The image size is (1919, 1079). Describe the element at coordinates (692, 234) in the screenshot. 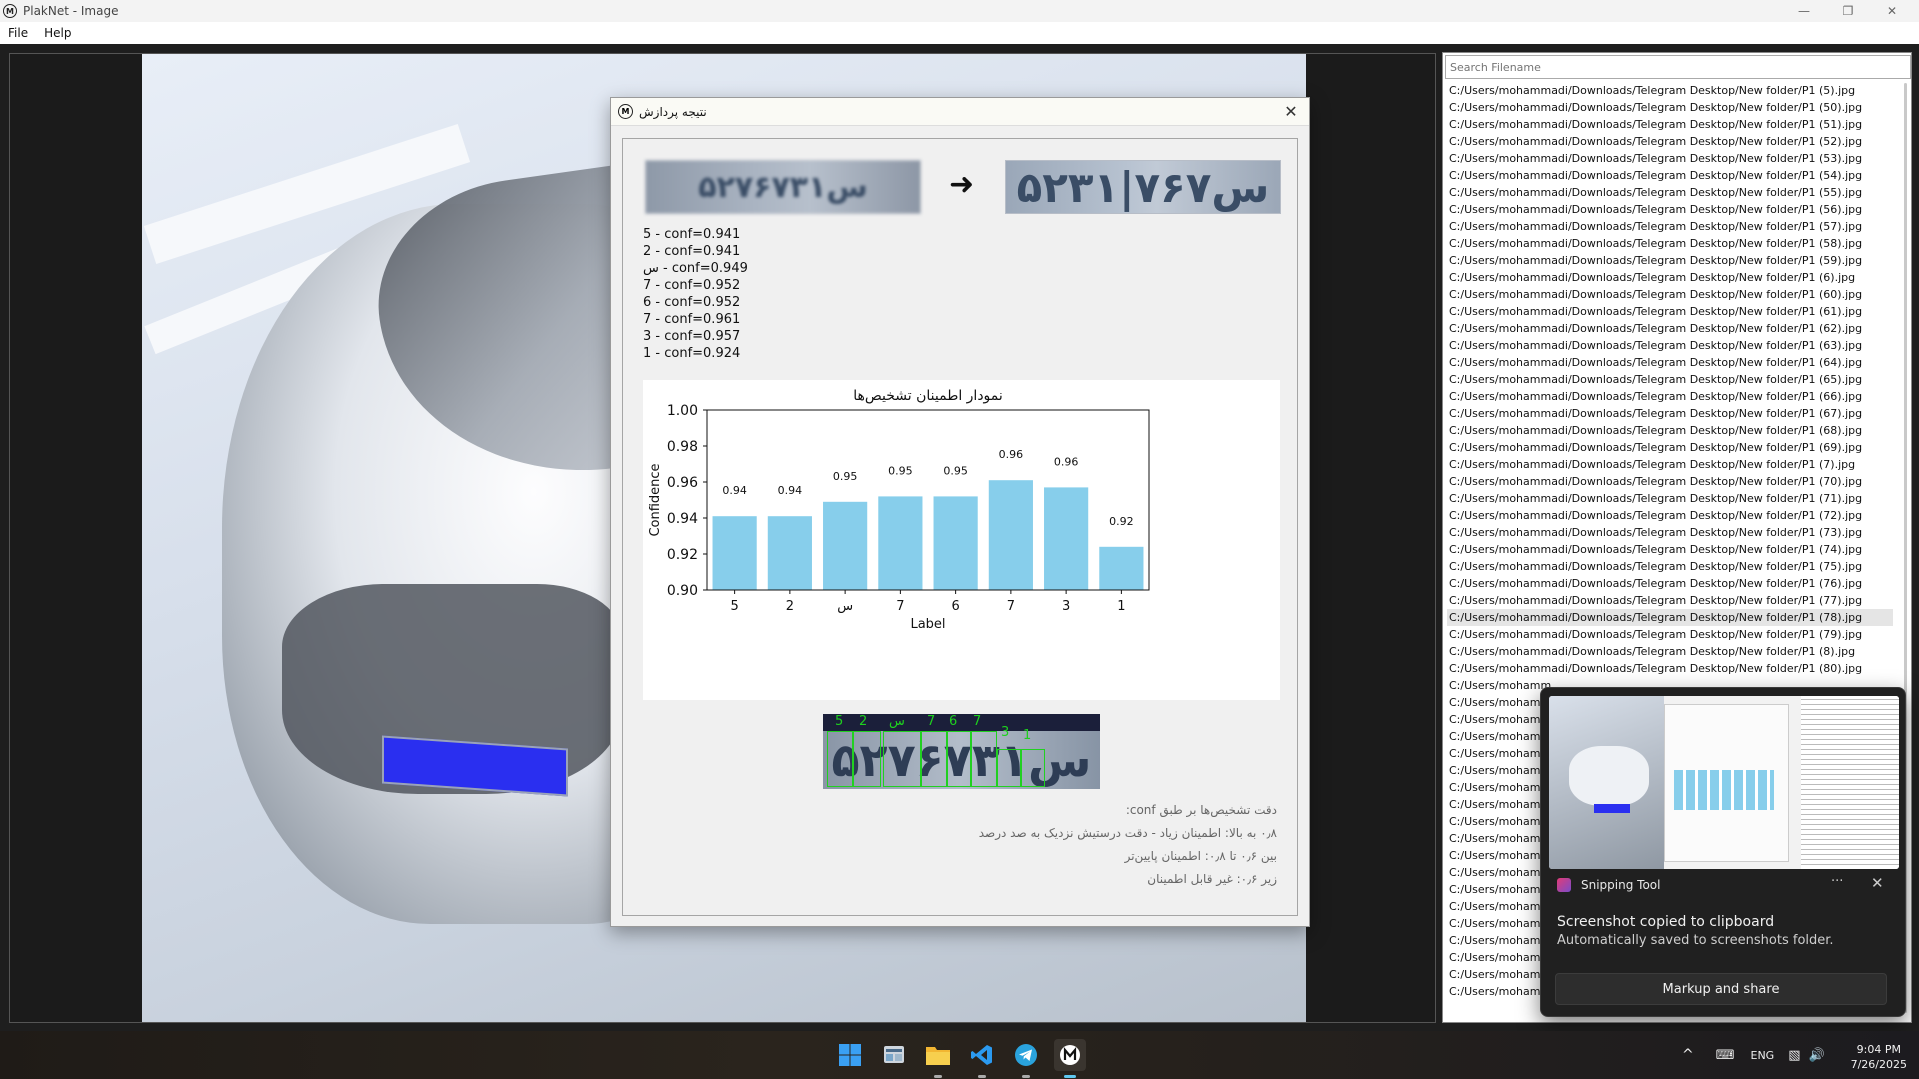

I see `detection-item: 5 - conf=0.941` at that location.